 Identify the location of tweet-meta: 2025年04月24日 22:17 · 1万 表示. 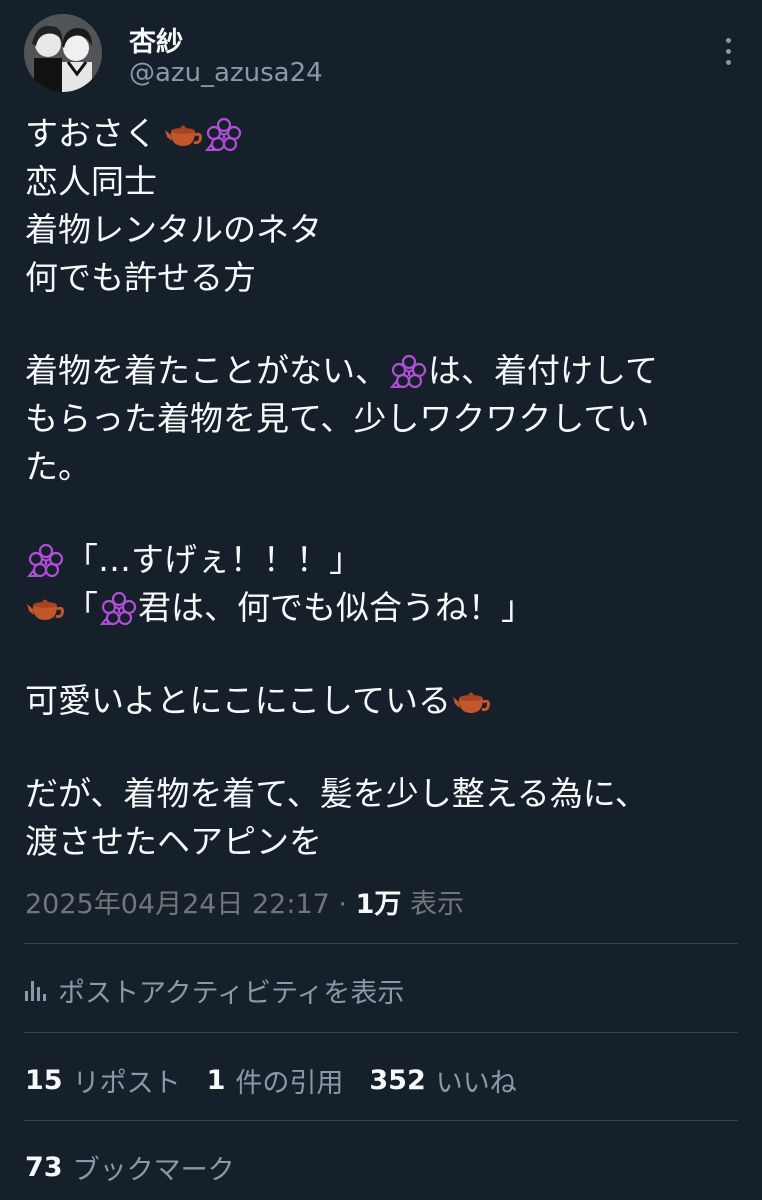
(244, 901).